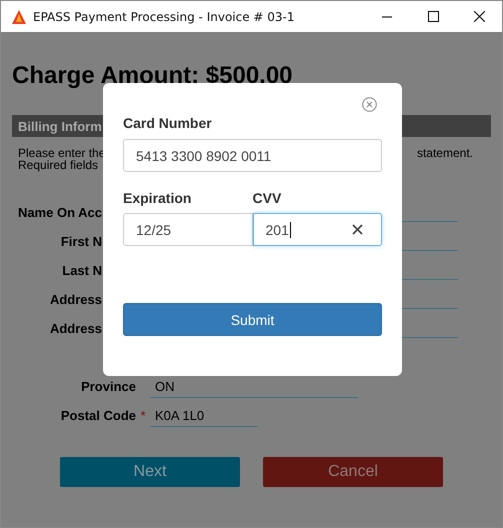 This screenshot has width=503, height=528. I want to click on submit-button: Submit, so click(252, 319).